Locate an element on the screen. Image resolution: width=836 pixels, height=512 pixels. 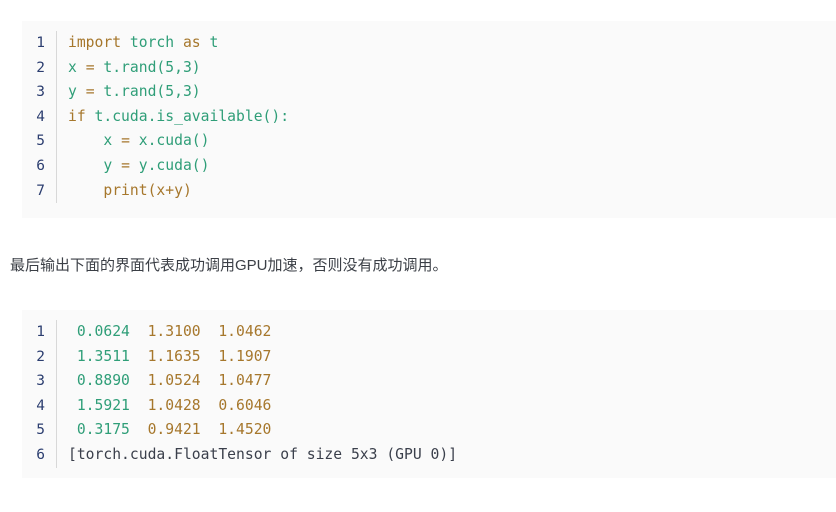
code-token: 1.0477 is located at coordinates (245, 381).